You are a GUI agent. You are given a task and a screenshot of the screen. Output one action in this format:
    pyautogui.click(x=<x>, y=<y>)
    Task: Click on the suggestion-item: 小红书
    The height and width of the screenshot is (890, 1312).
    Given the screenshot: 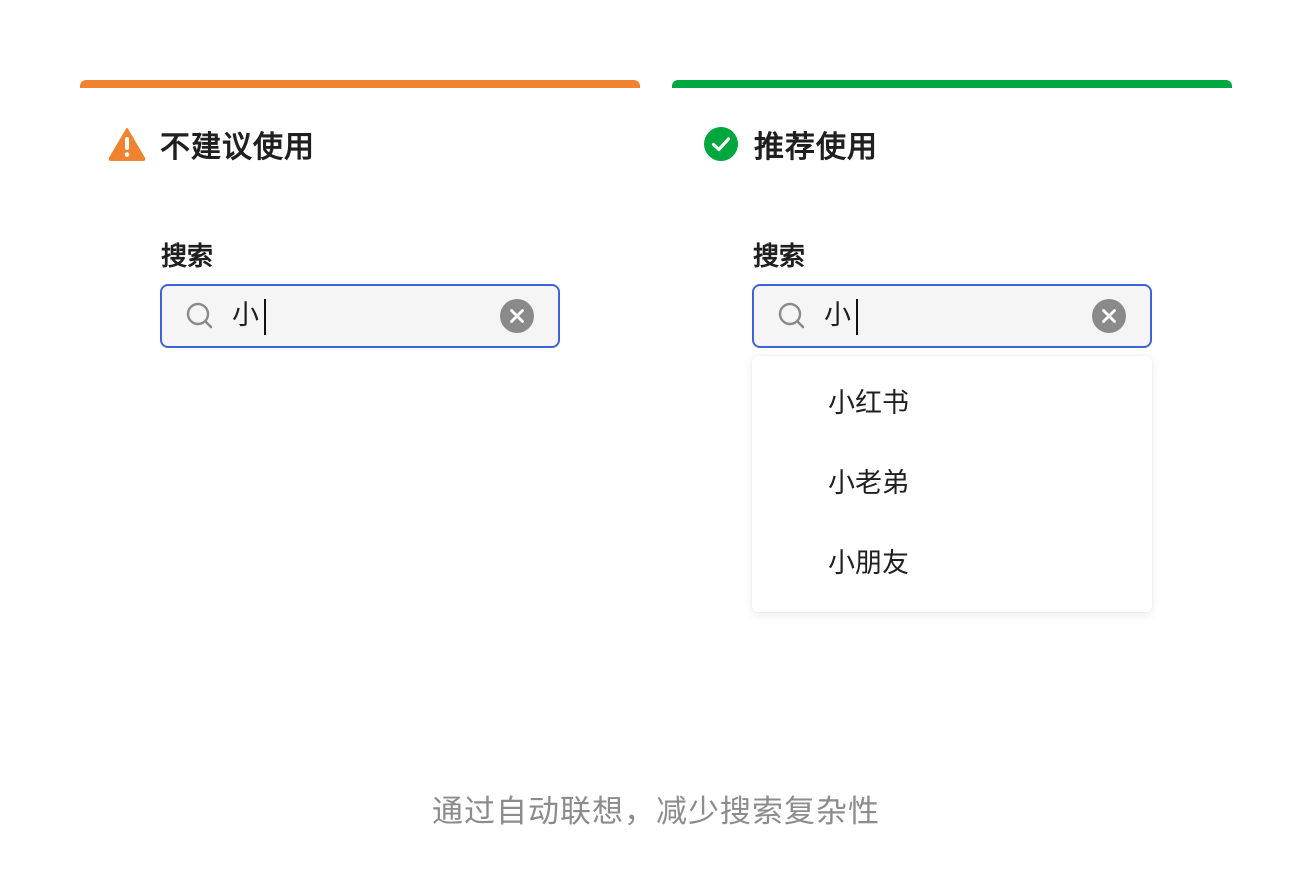 What is the action you would take?
    pyautogui.click(x=868, y=404)
    